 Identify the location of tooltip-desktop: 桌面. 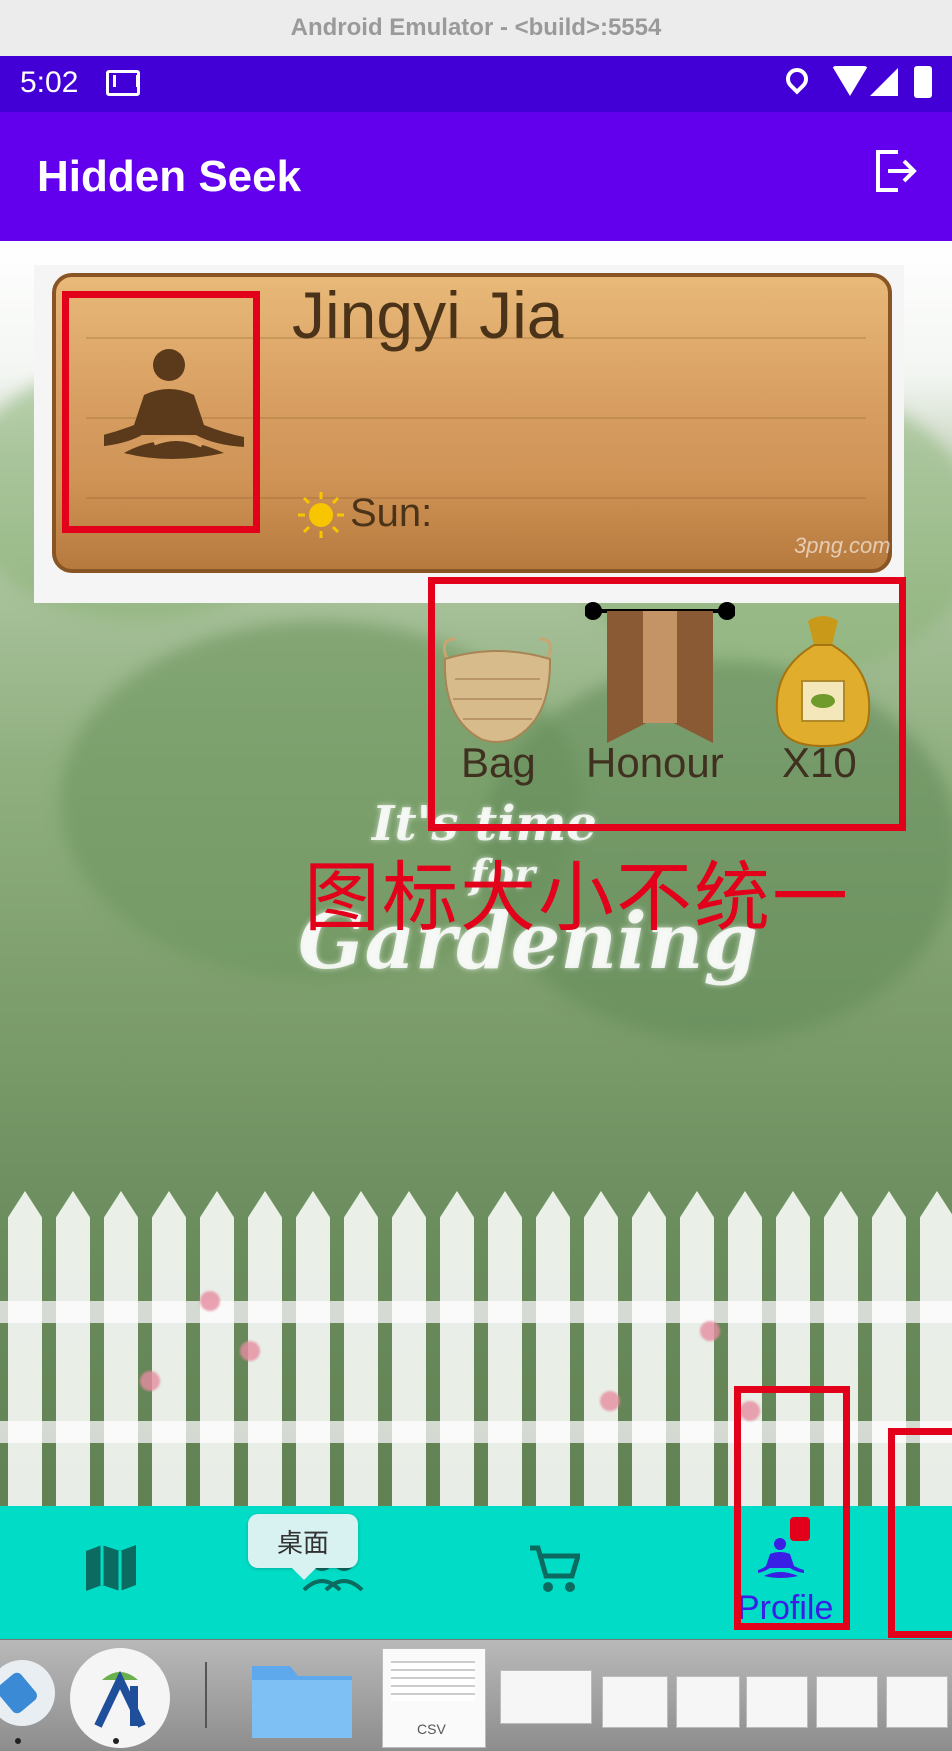
(303, 1547).